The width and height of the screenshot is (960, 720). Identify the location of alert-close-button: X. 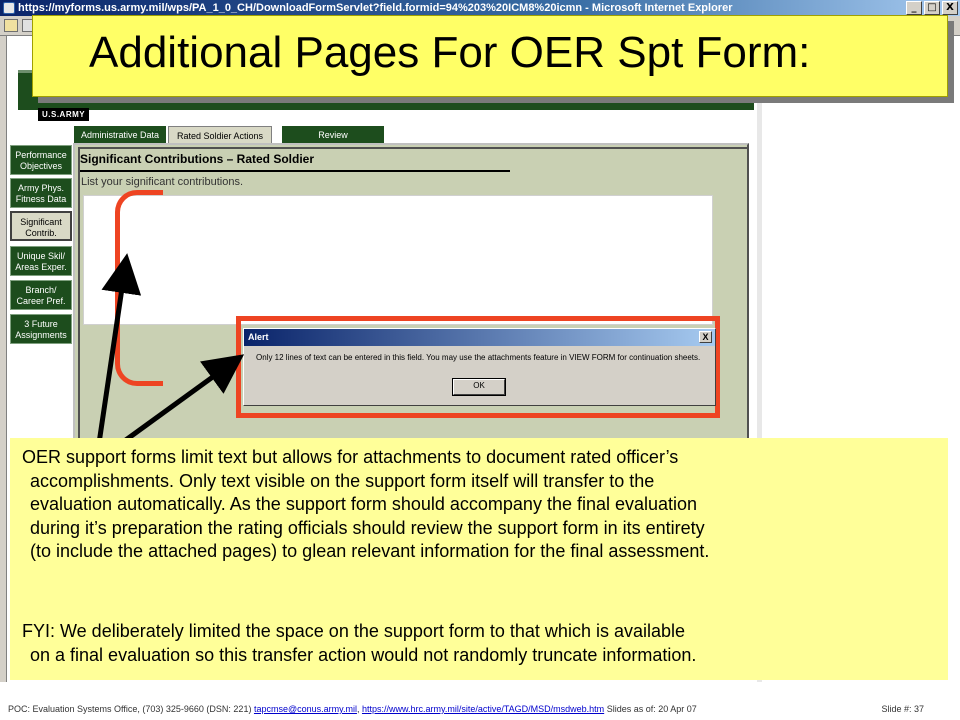
(705, 337).